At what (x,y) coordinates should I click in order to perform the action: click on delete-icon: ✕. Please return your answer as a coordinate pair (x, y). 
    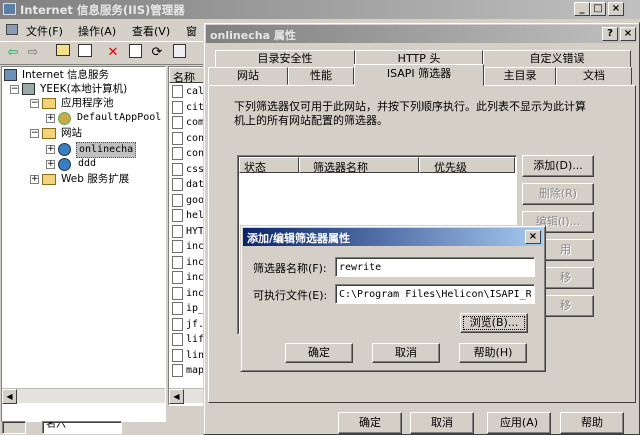
    Looking at the image, I should click on (113, 53).